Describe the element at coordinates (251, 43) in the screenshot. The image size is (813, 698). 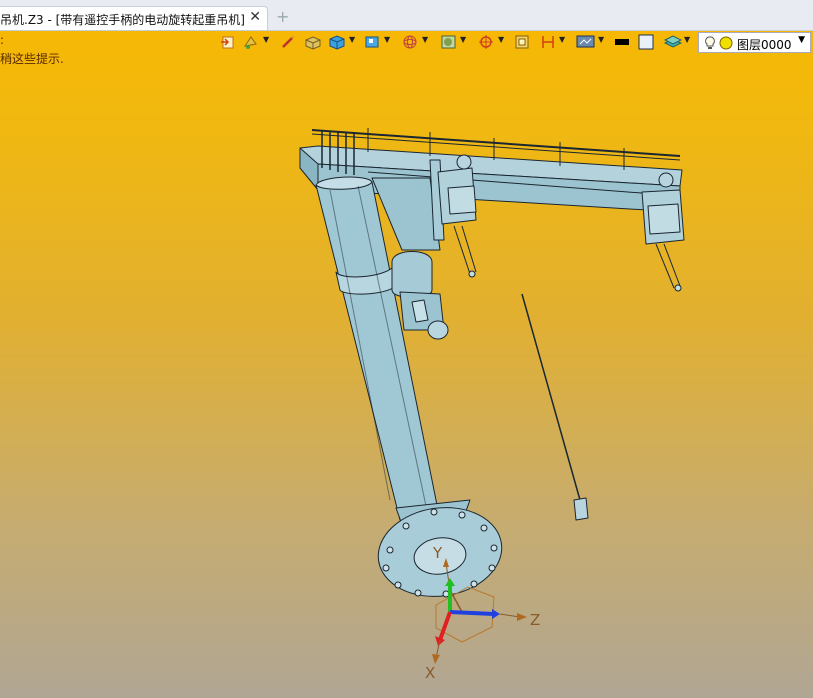
I see `paint-icon` at that location.